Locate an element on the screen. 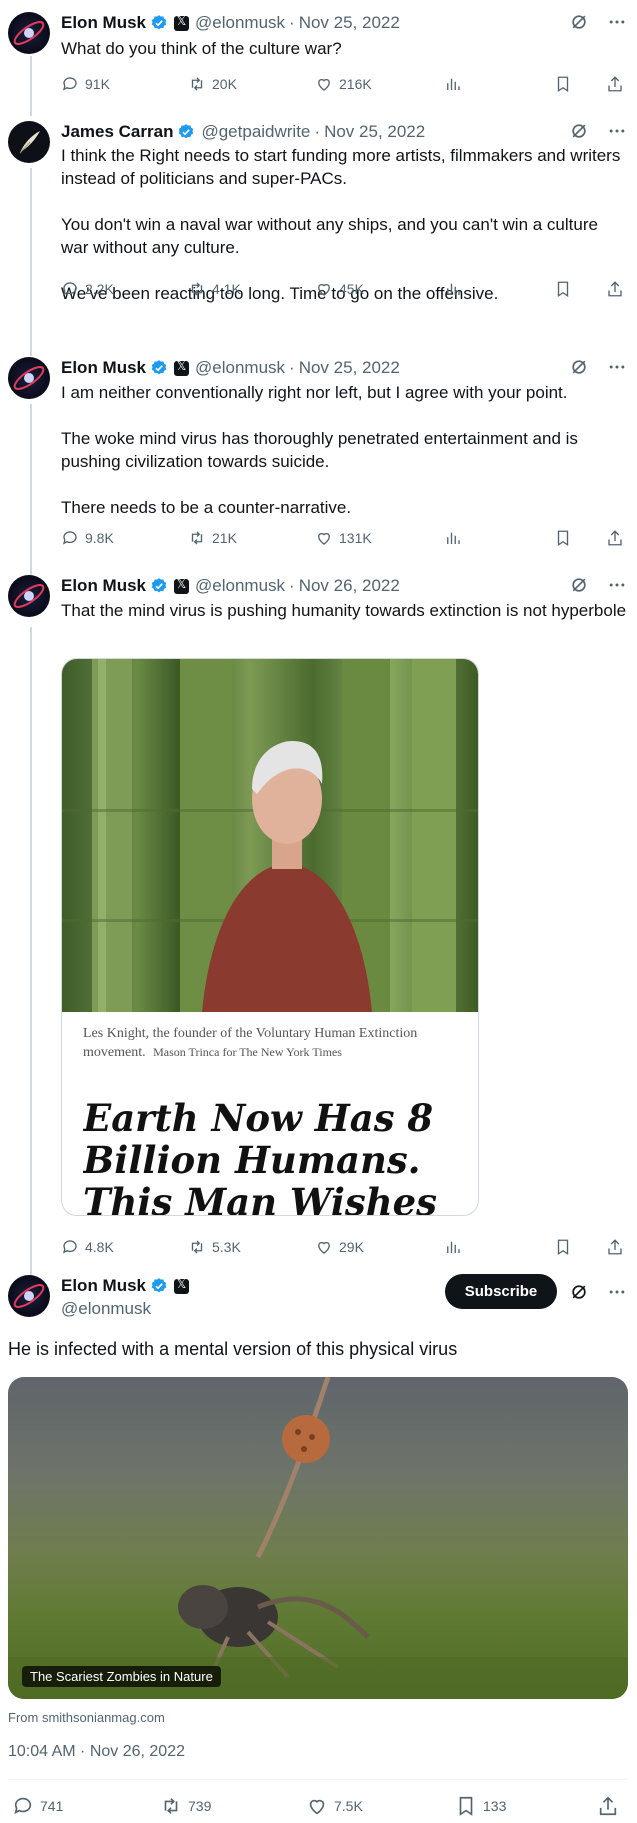  like-button: 7.5K is located at coordinates (334, 1806).